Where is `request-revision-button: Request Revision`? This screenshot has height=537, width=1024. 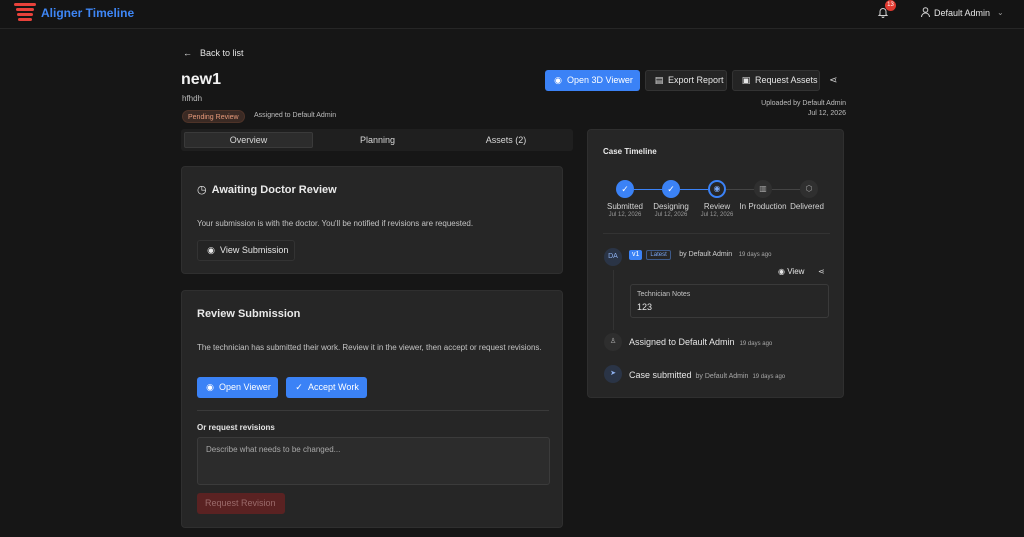
request-revision-button: Request Revision is located at coordinates (241, 503).